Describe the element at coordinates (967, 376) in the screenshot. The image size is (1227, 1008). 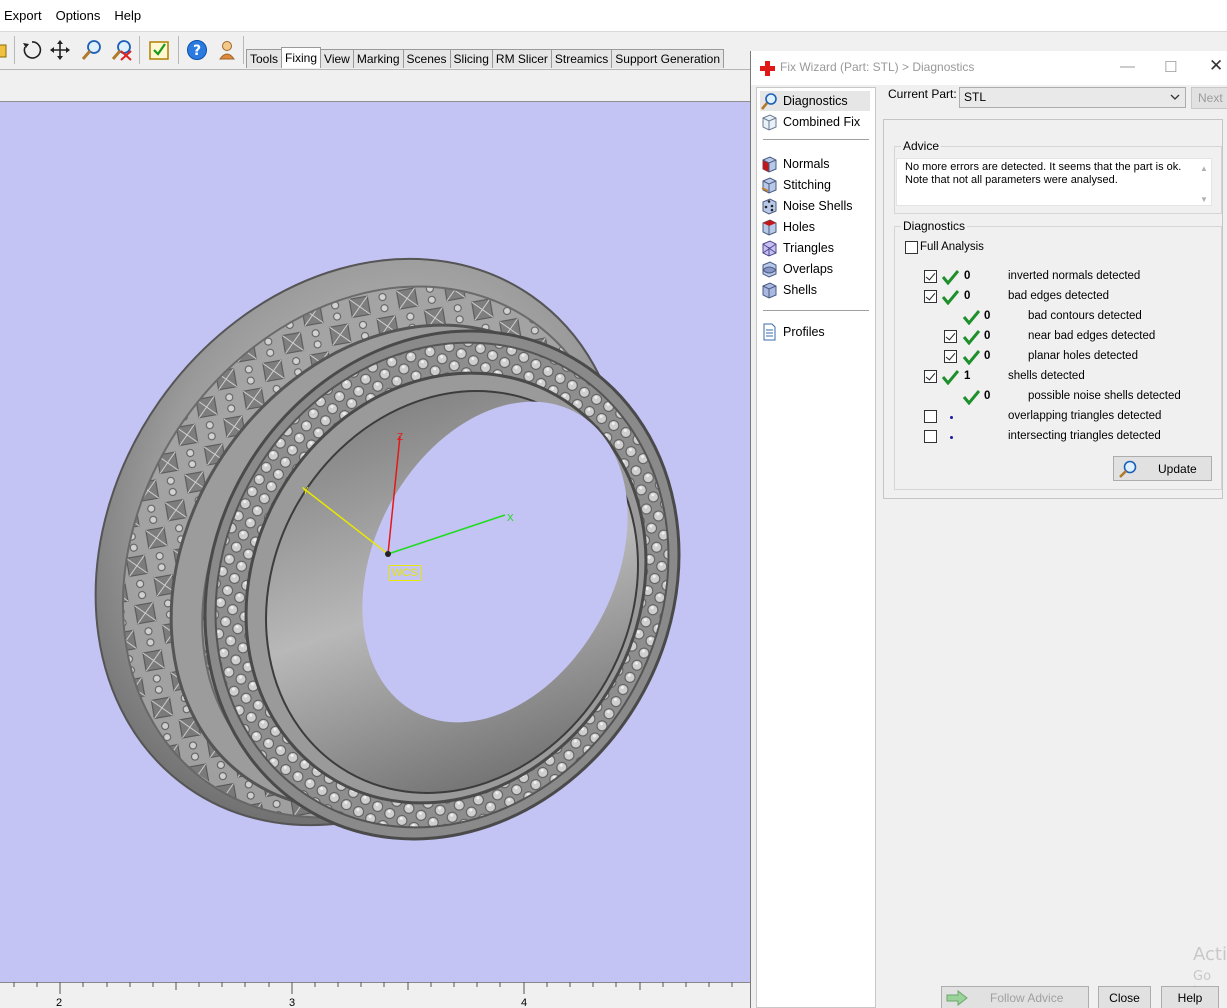
I see `shells-count: 1` at that location.